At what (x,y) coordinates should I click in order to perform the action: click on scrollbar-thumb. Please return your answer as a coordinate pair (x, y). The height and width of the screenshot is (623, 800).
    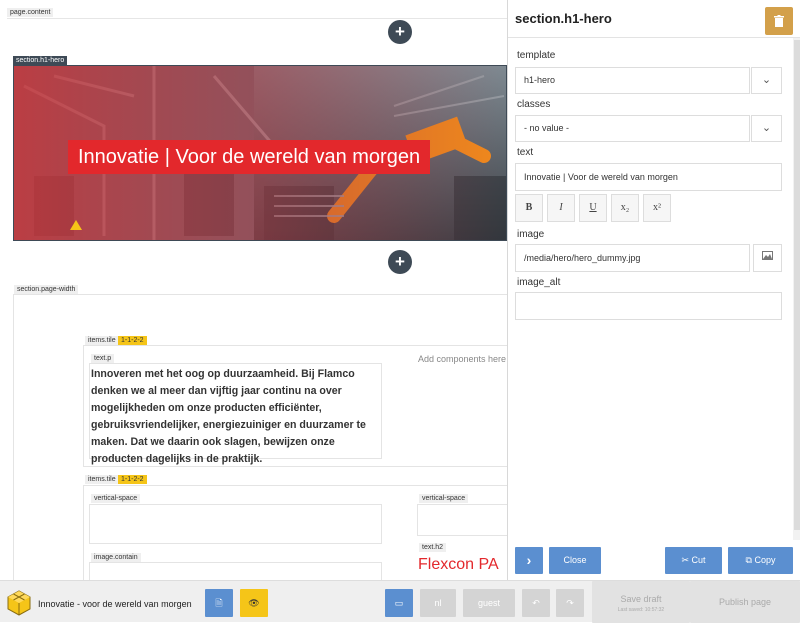
    Looking at the image, I should click on (797, 285).